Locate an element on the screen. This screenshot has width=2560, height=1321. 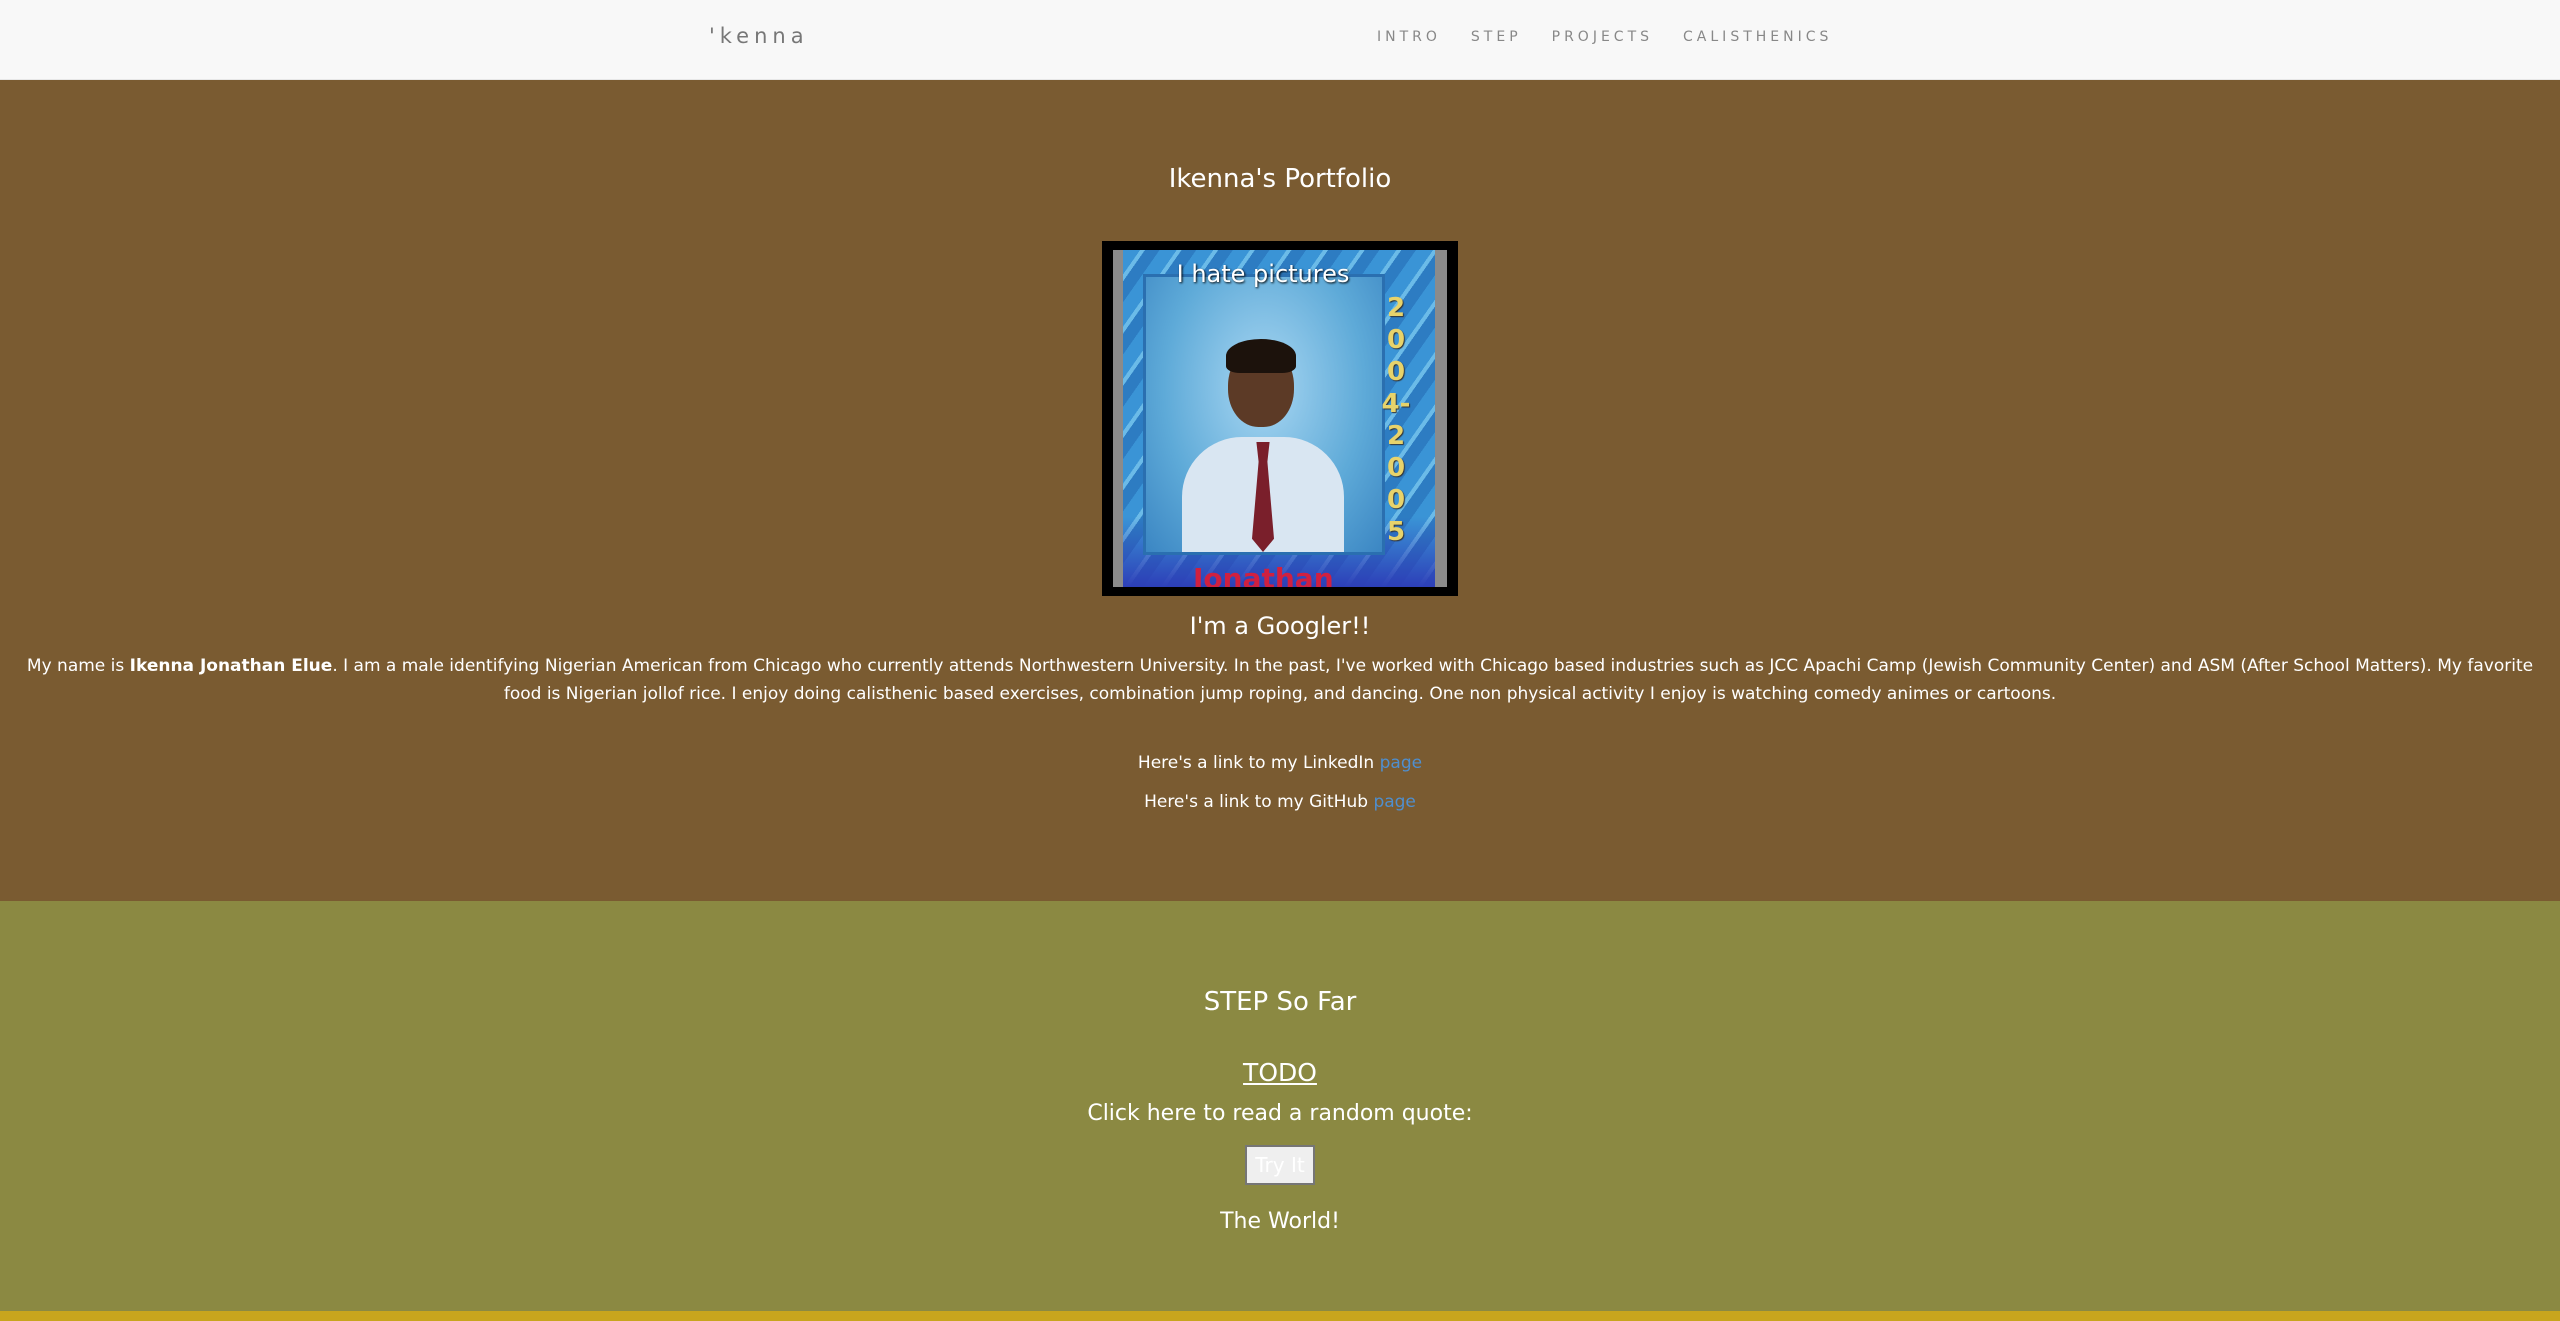
brand-logo: 'kenna is located at coordinates (759, 36).